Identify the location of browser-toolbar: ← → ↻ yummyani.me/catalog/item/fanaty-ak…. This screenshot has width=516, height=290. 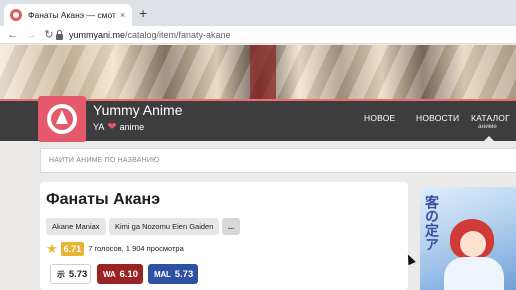
(258, 35).